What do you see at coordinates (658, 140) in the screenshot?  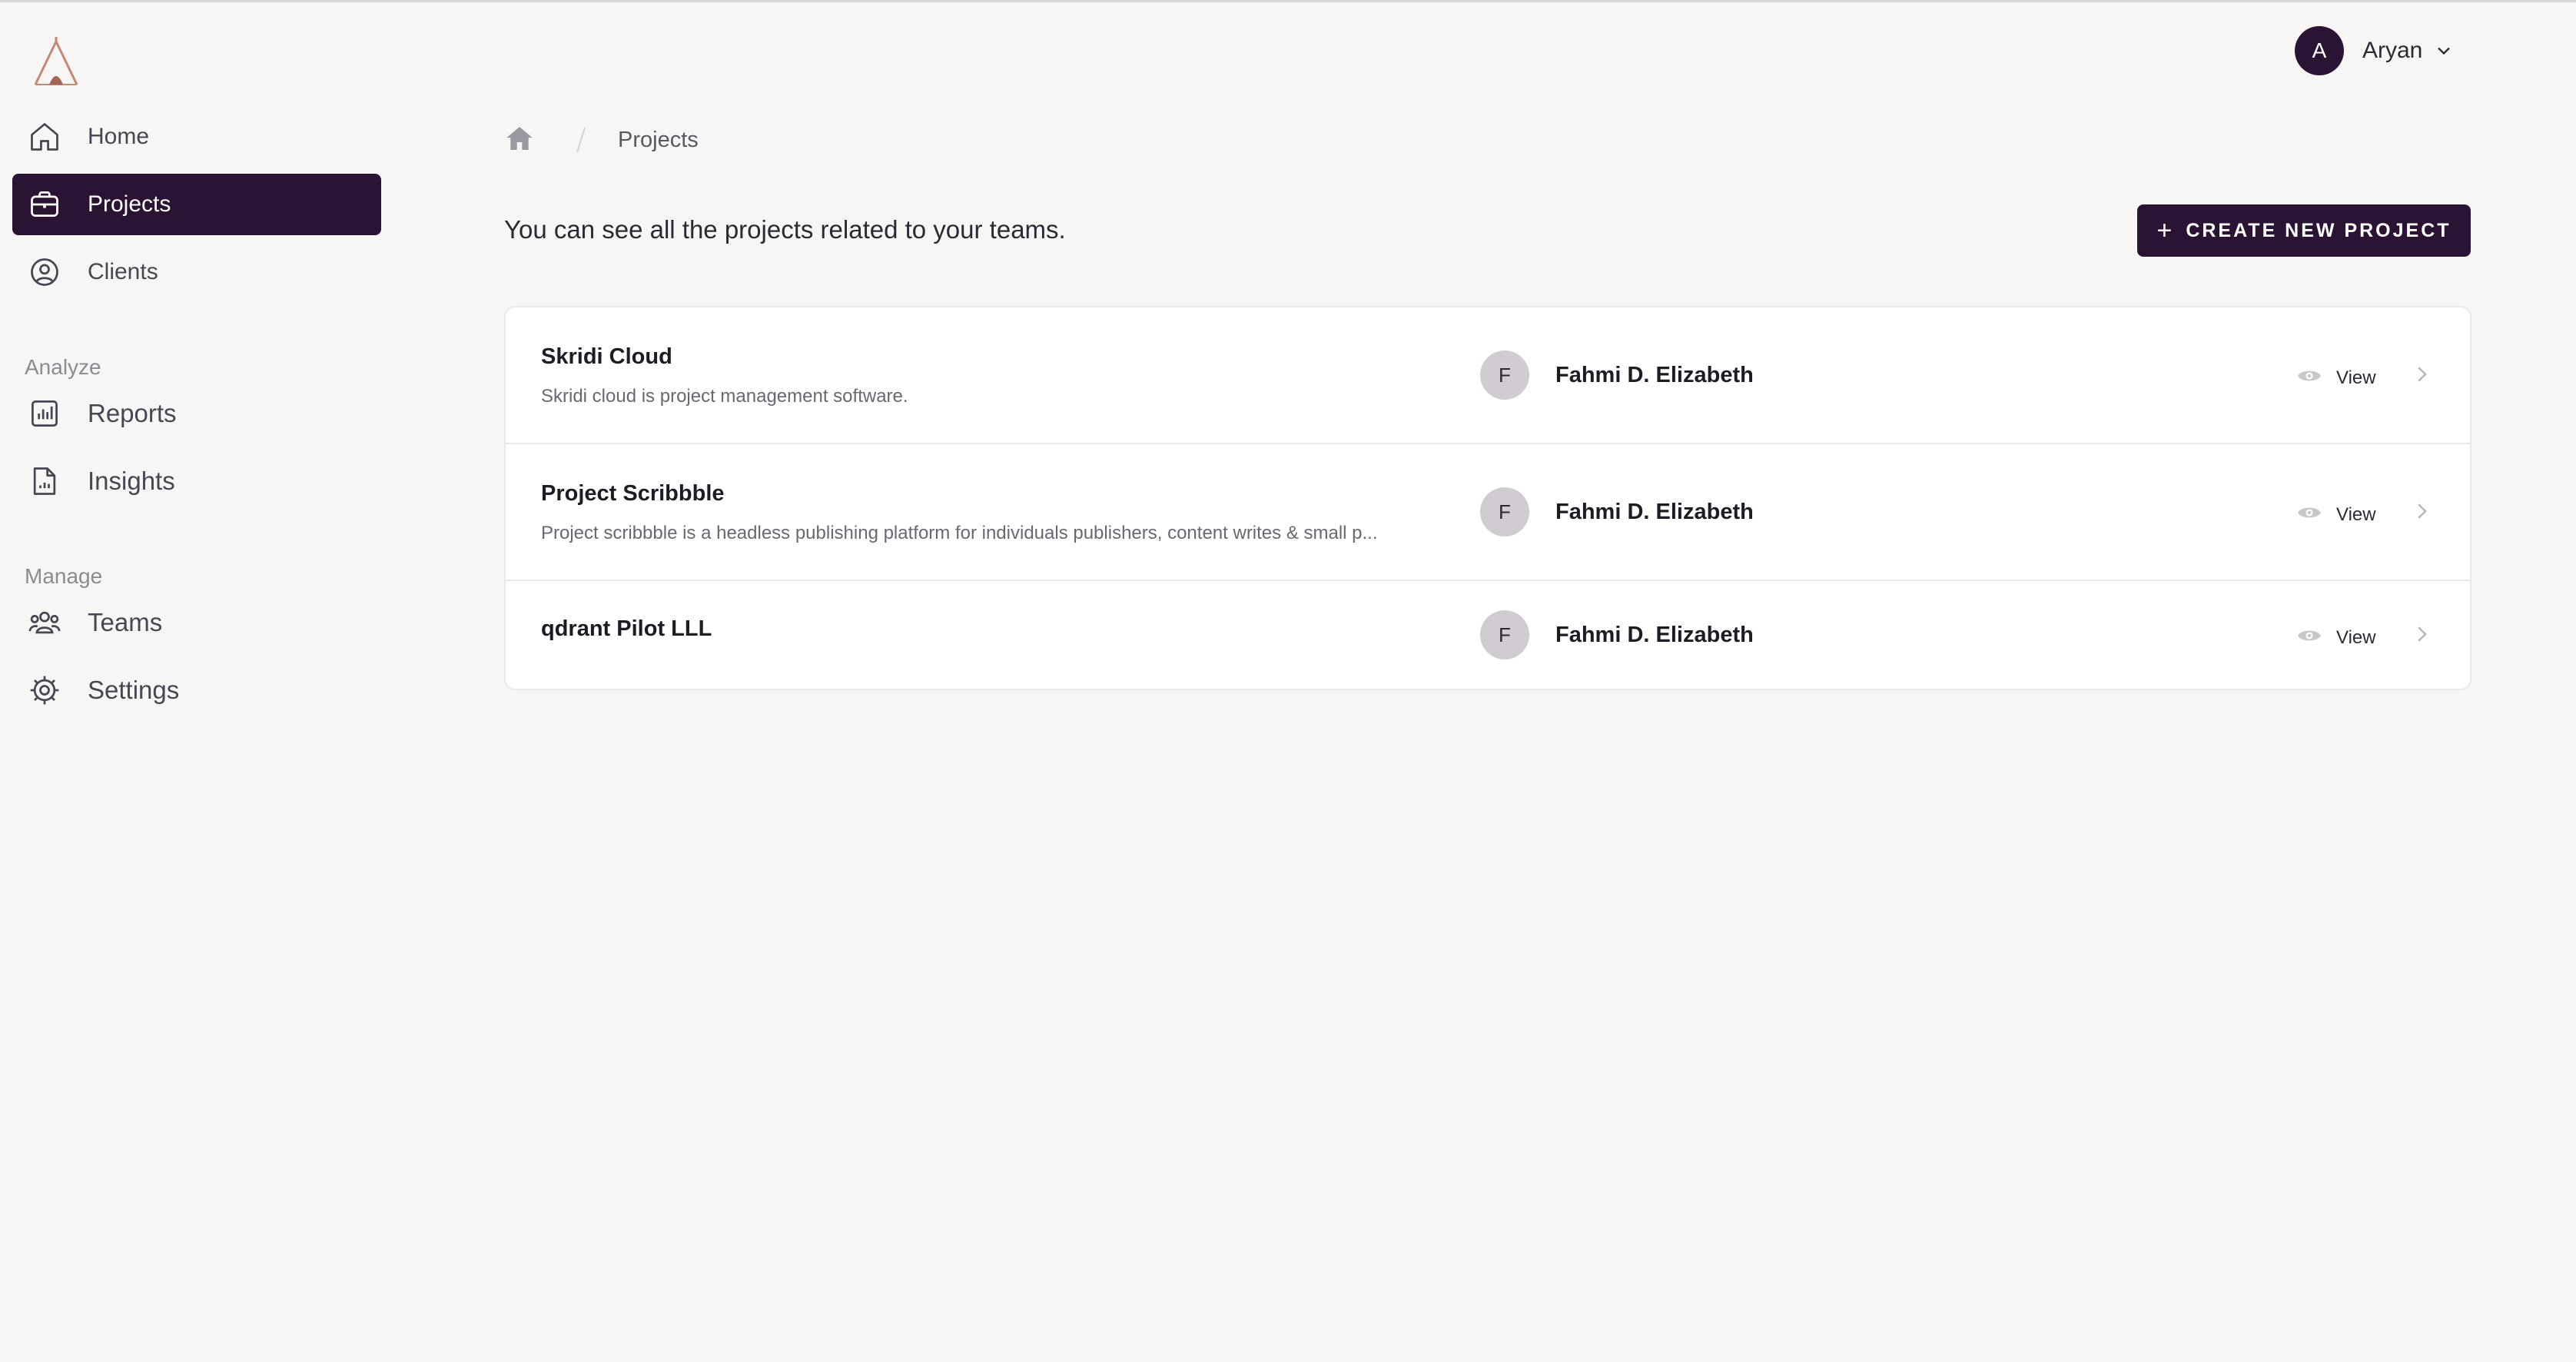 I see `breadcrumb-current: Projects` at bounding box center [658, 140].